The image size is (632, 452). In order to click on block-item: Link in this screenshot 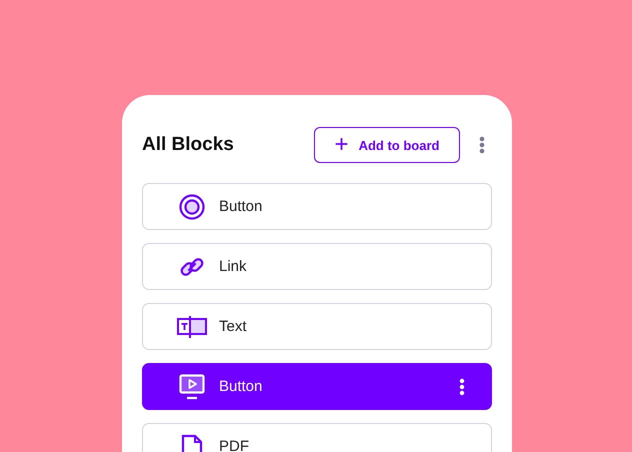, I will do `click(317, 266)`.